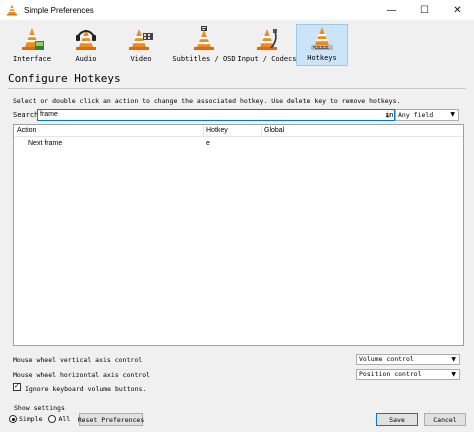 The width and height of the screenshot is (474, 432). What do you see at coordinates (12, 10) in the screenshot?
I see `vlc-cone-icon` at bounding box center [12, 10].